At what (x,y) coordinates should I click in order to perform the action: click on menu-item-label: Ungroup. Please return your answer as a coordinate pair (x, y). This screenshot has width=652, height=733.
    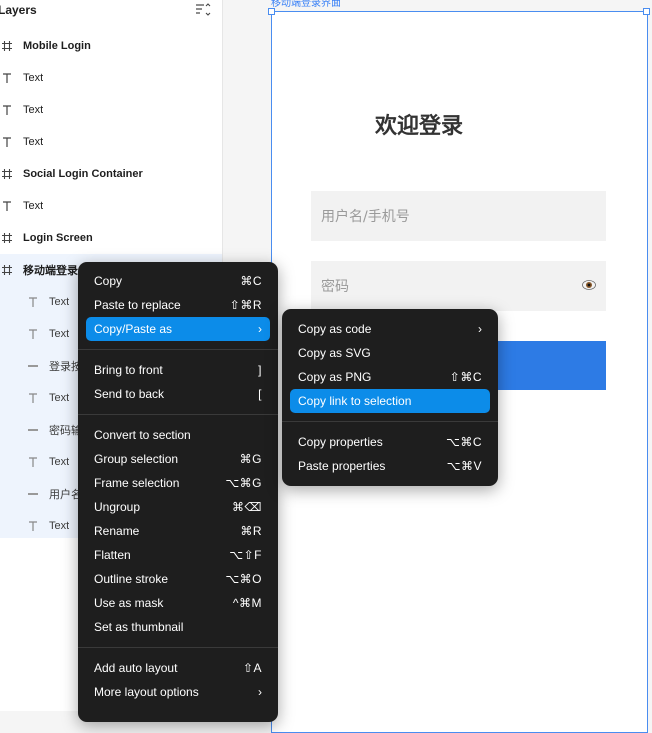
    Looking at the image, I should click on (117, 507).